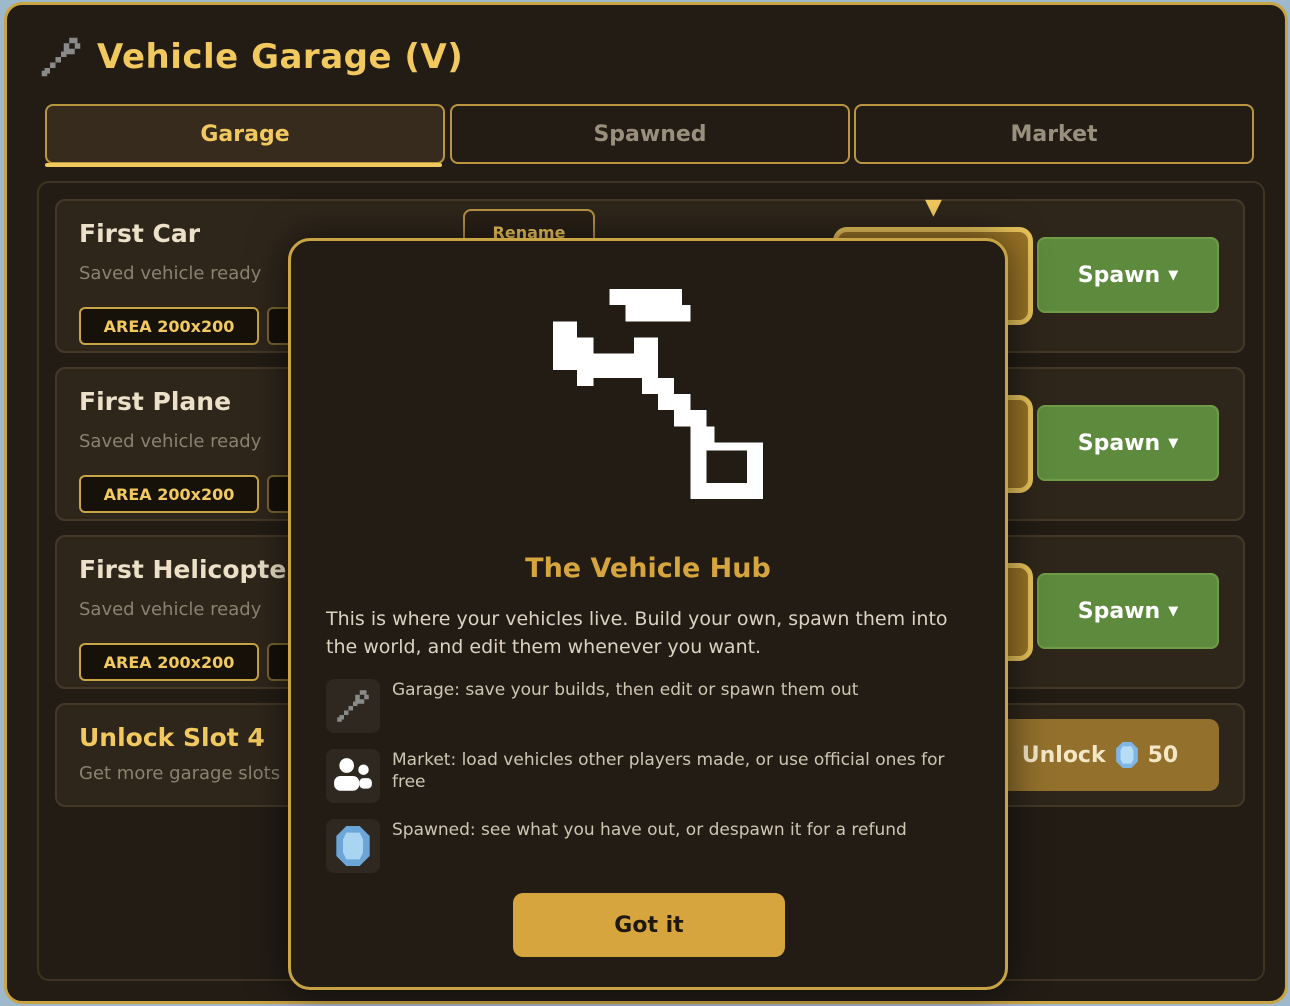 This screenshot has width=1290, height=1006. Describe the element at coordinates (650, 134) in the screenshot. I see `tab-spawned: Spawned` at that location.